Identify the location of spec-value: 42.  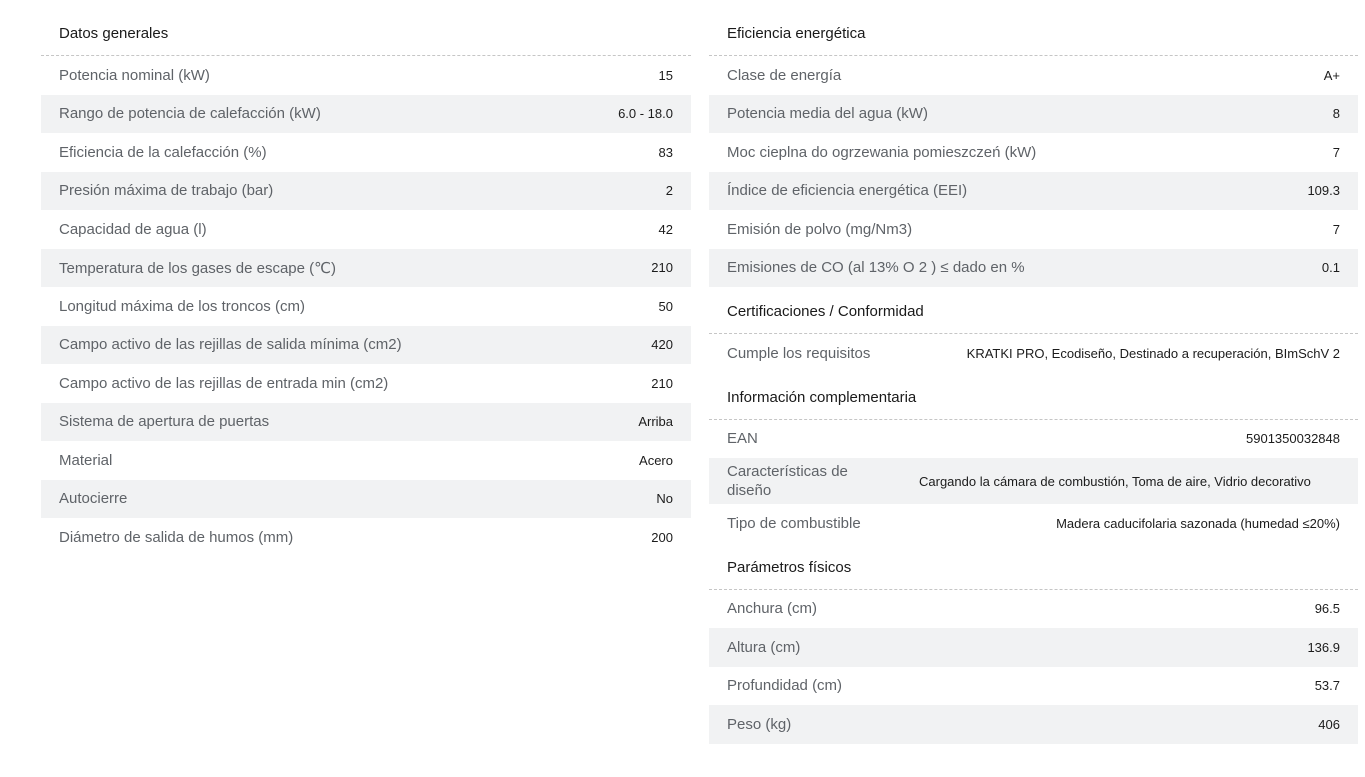
(665, 229).